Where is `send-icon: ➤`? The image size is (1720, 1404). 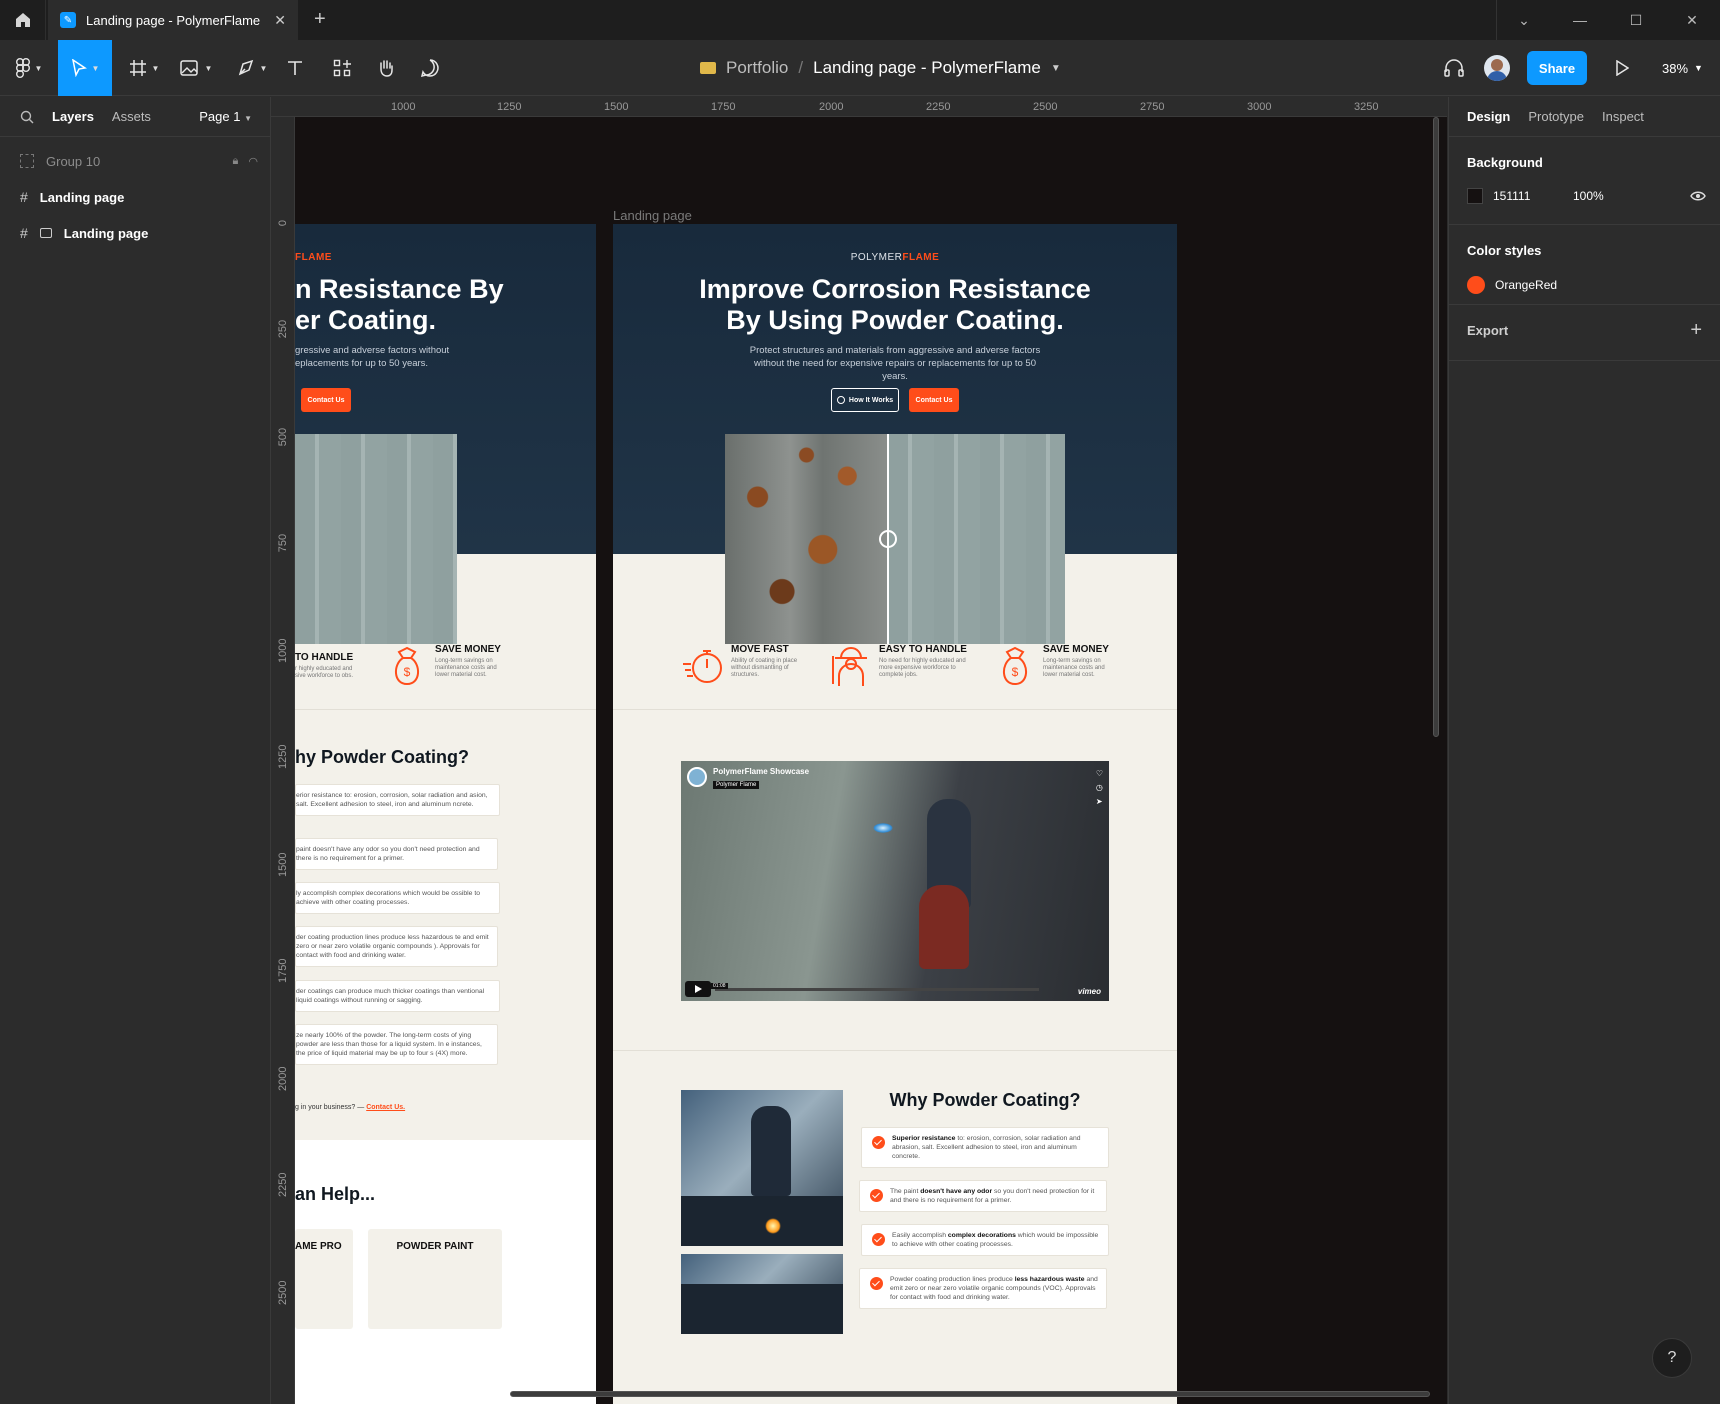
send-icon: ➤ is located at coordinates (1099, 802).